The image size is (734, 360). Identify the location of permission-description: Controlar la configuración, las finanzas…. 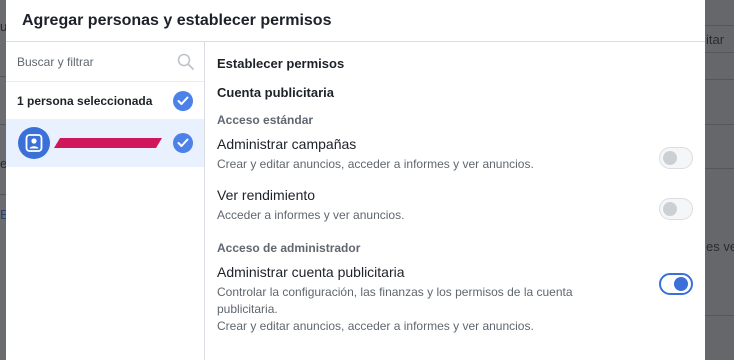
(395, 300).